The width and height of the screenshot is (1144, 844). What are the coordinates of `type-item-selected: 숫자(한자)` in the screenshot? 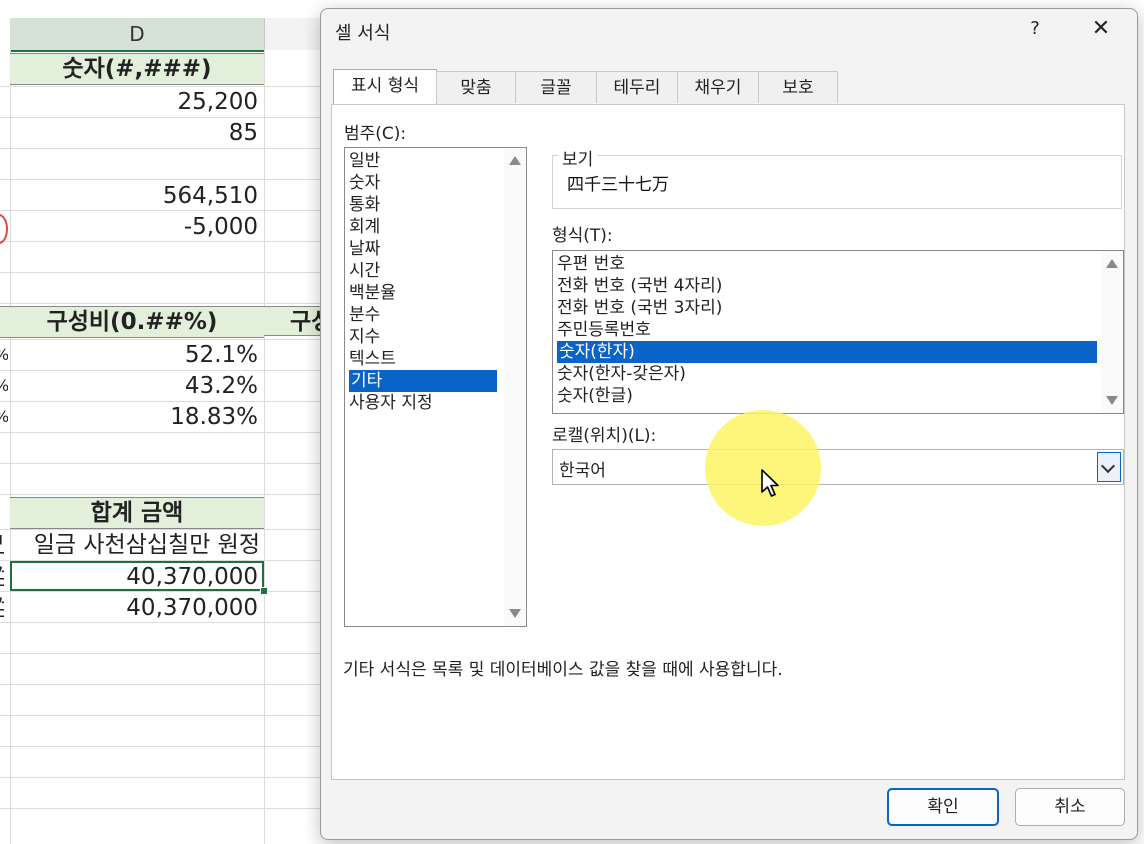 It's located at (827, 352).